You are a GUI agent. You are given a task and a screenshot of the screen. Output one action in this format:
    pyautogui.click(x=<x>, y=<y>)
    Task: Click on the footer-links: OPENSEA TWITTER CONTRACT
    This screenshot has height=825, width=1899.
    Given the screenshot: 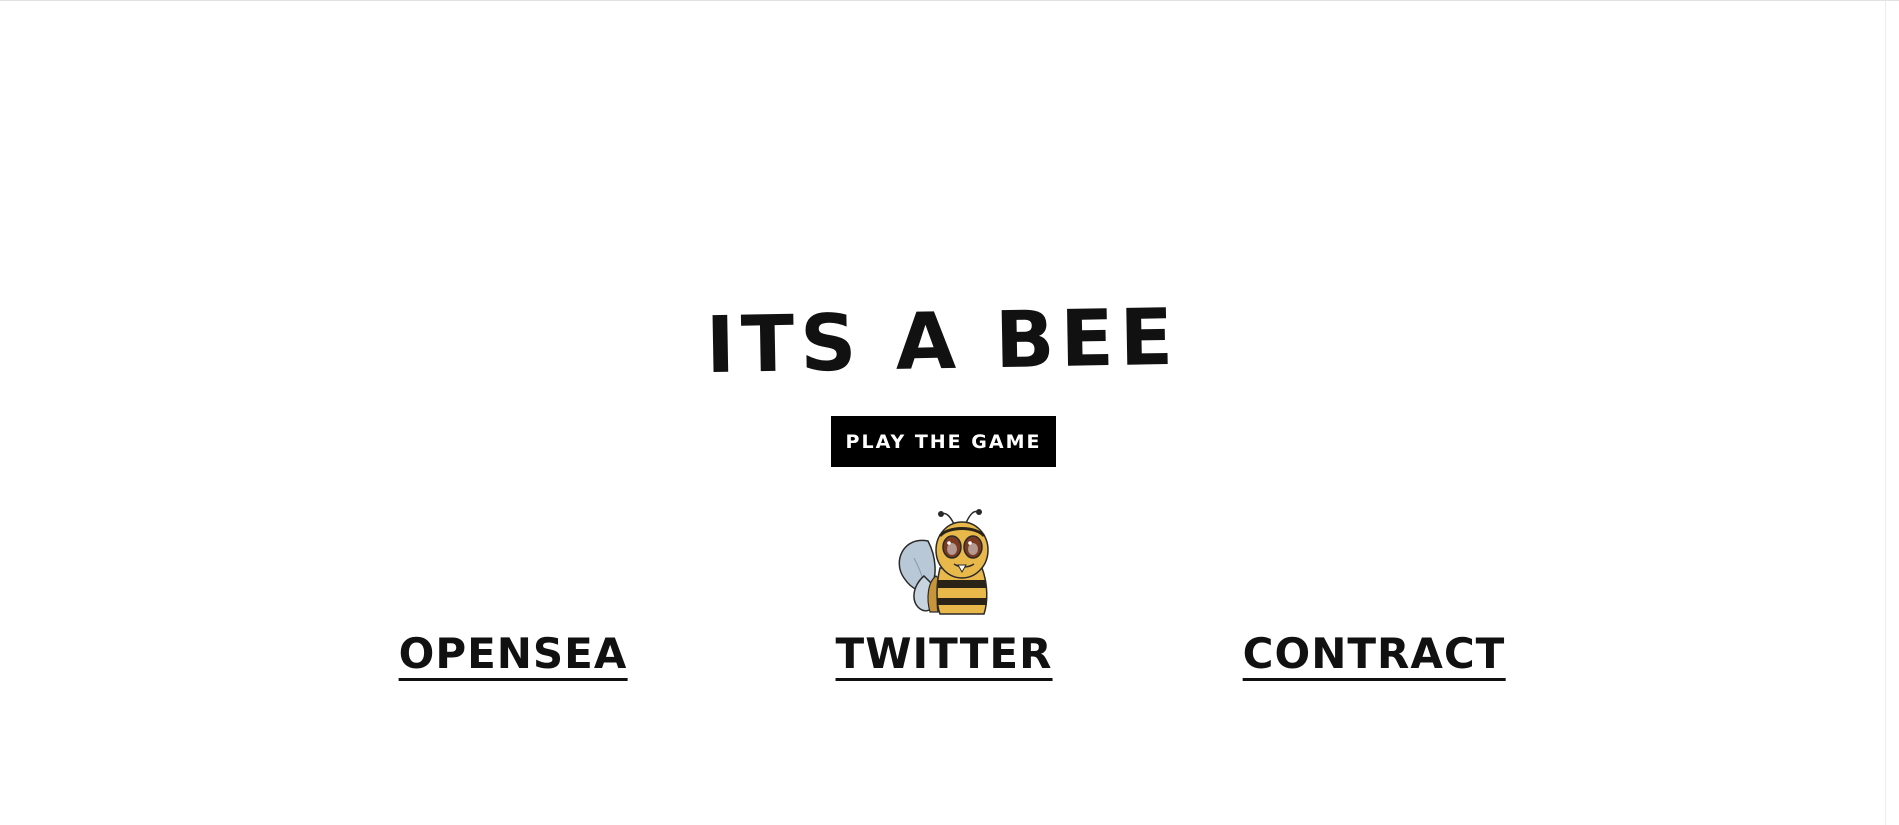 What is the action you would take?
    pyautogui.click(x=942, y=660)
    